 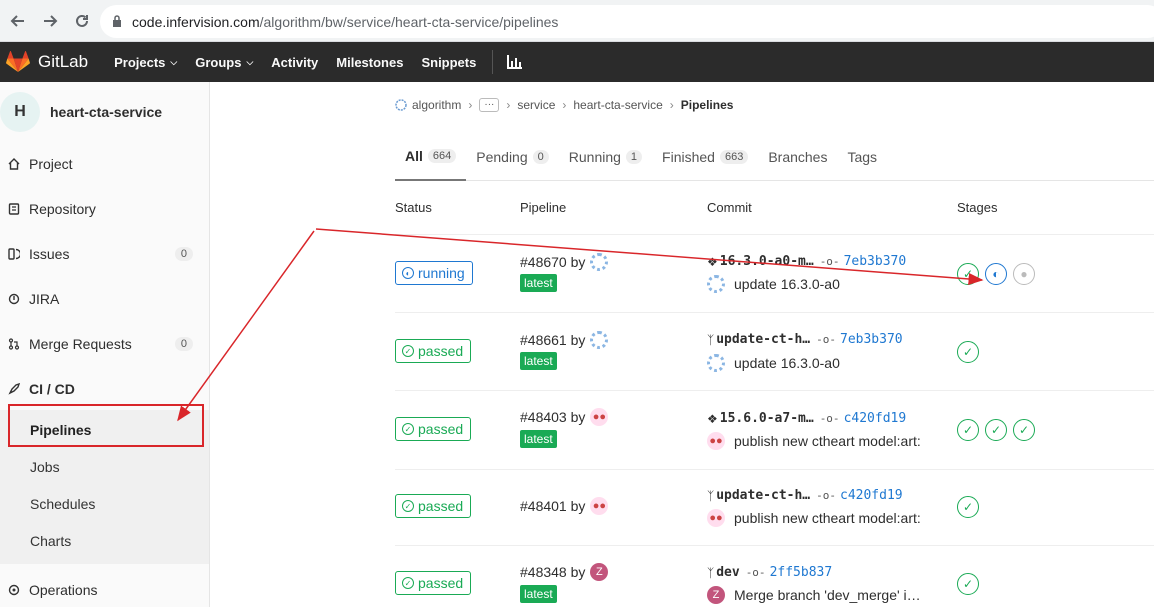 What do you see at coordinates (434, 273) in the screenshot?
I see `status-badge-running: ◐ running` at bounding box center [434, 273].